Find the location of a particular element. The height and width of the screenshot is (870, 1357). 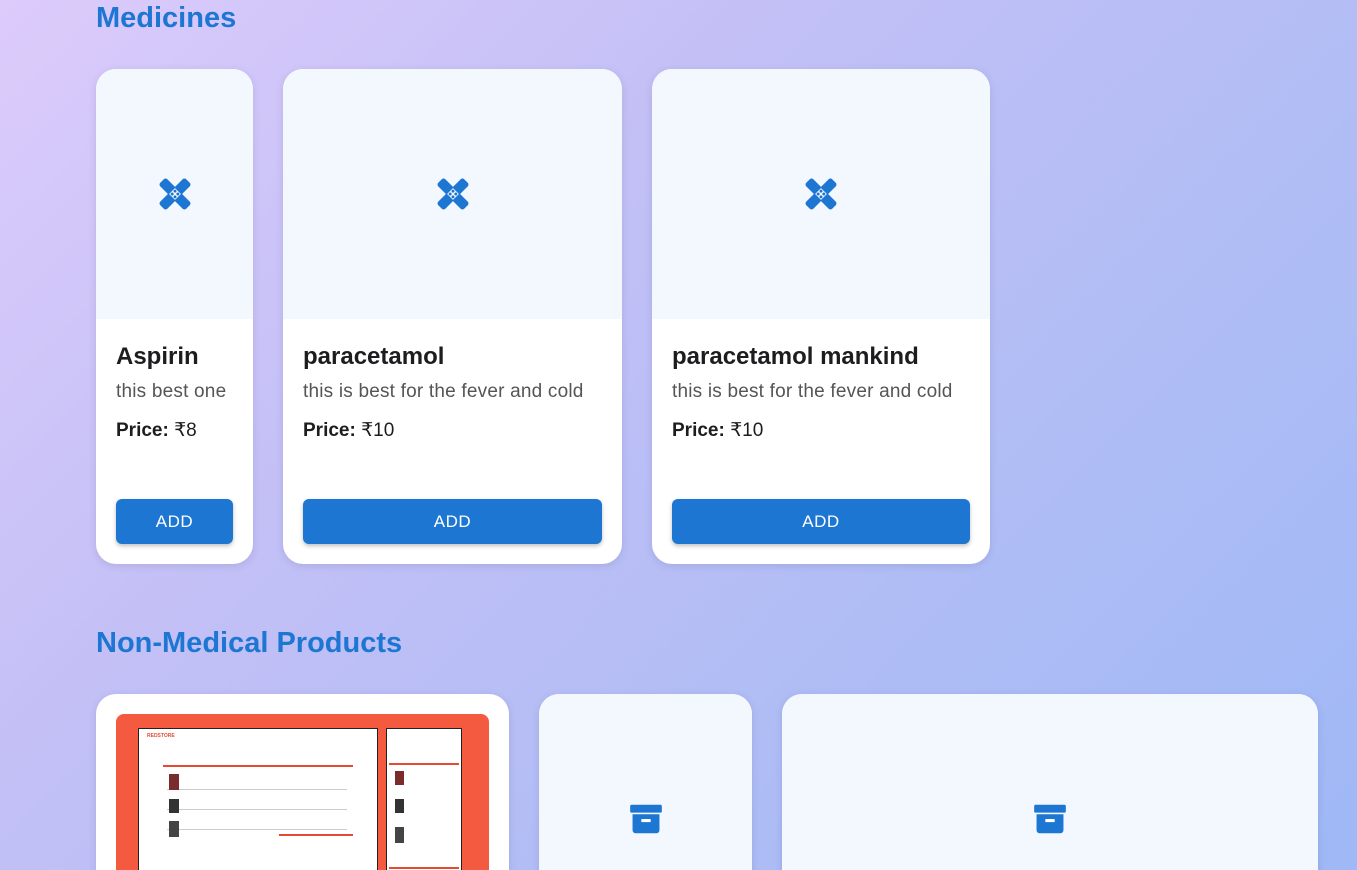

medicine-price: Price: ₹8 is located at coordinates (174, 430).